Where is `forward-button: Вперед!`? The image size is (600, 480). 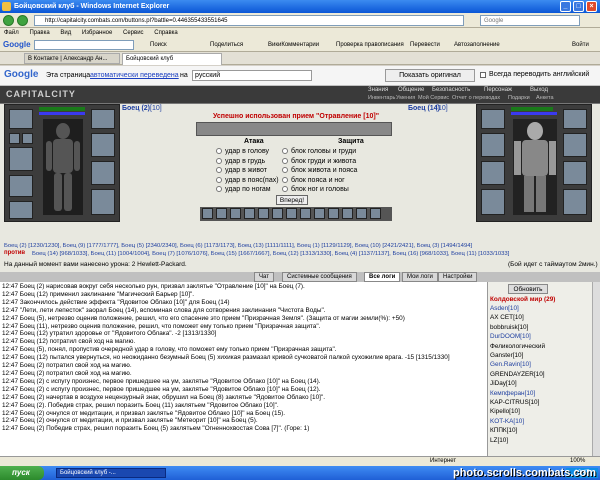
forward-button: Вперед! is located at coordinates (292, 200).